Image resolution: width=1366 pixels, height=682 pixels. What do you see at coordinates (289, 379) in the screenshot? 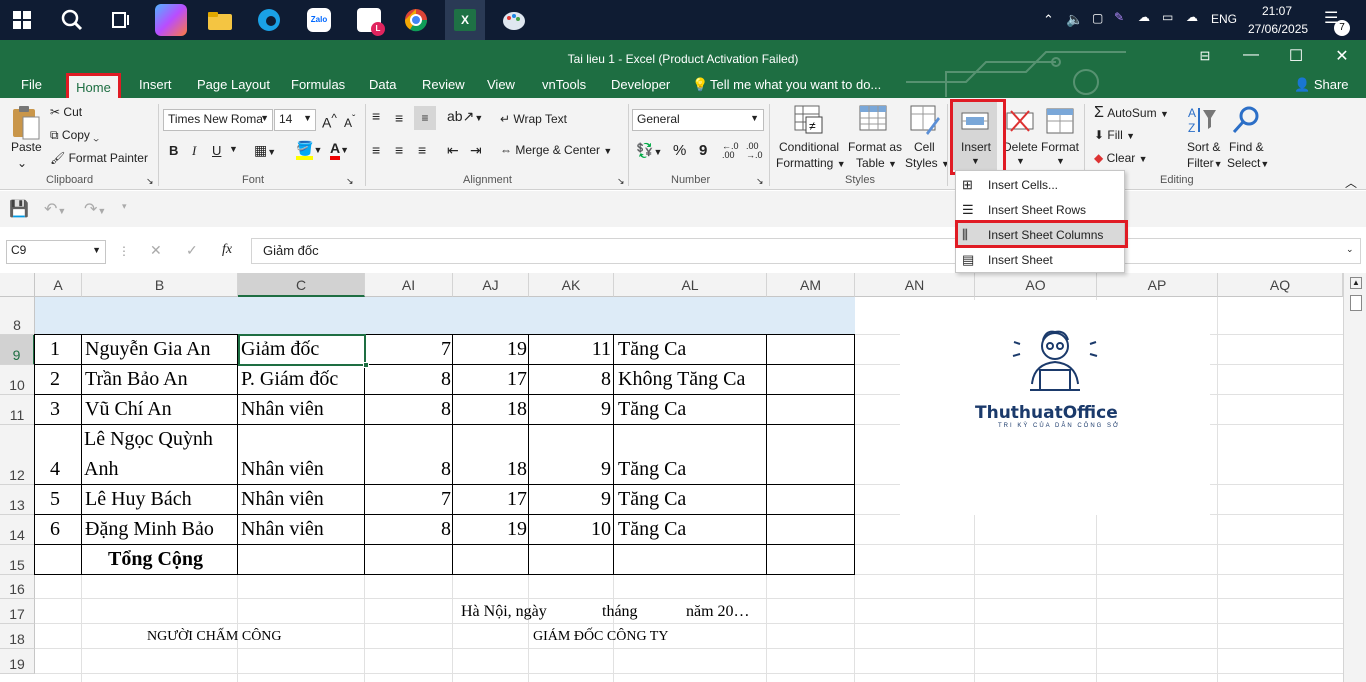
I see `cell-position: P. Giám đốc` at bounding box center [289, 379].